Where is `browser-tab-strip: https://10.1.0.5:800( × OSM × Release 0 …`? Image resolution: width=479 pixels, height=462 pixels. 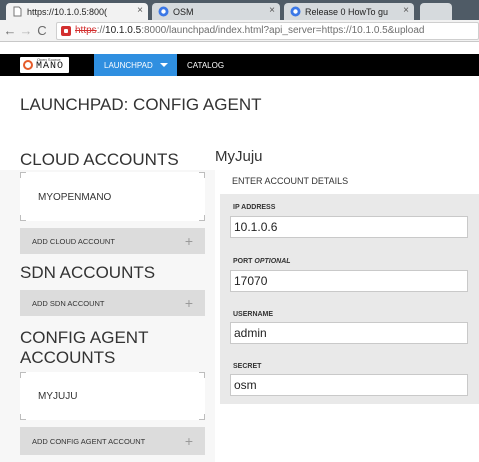
browser-tab-strip: https://10.1.0.5:800( × OSM × Release 0 … is located at coordinates (239, 10).